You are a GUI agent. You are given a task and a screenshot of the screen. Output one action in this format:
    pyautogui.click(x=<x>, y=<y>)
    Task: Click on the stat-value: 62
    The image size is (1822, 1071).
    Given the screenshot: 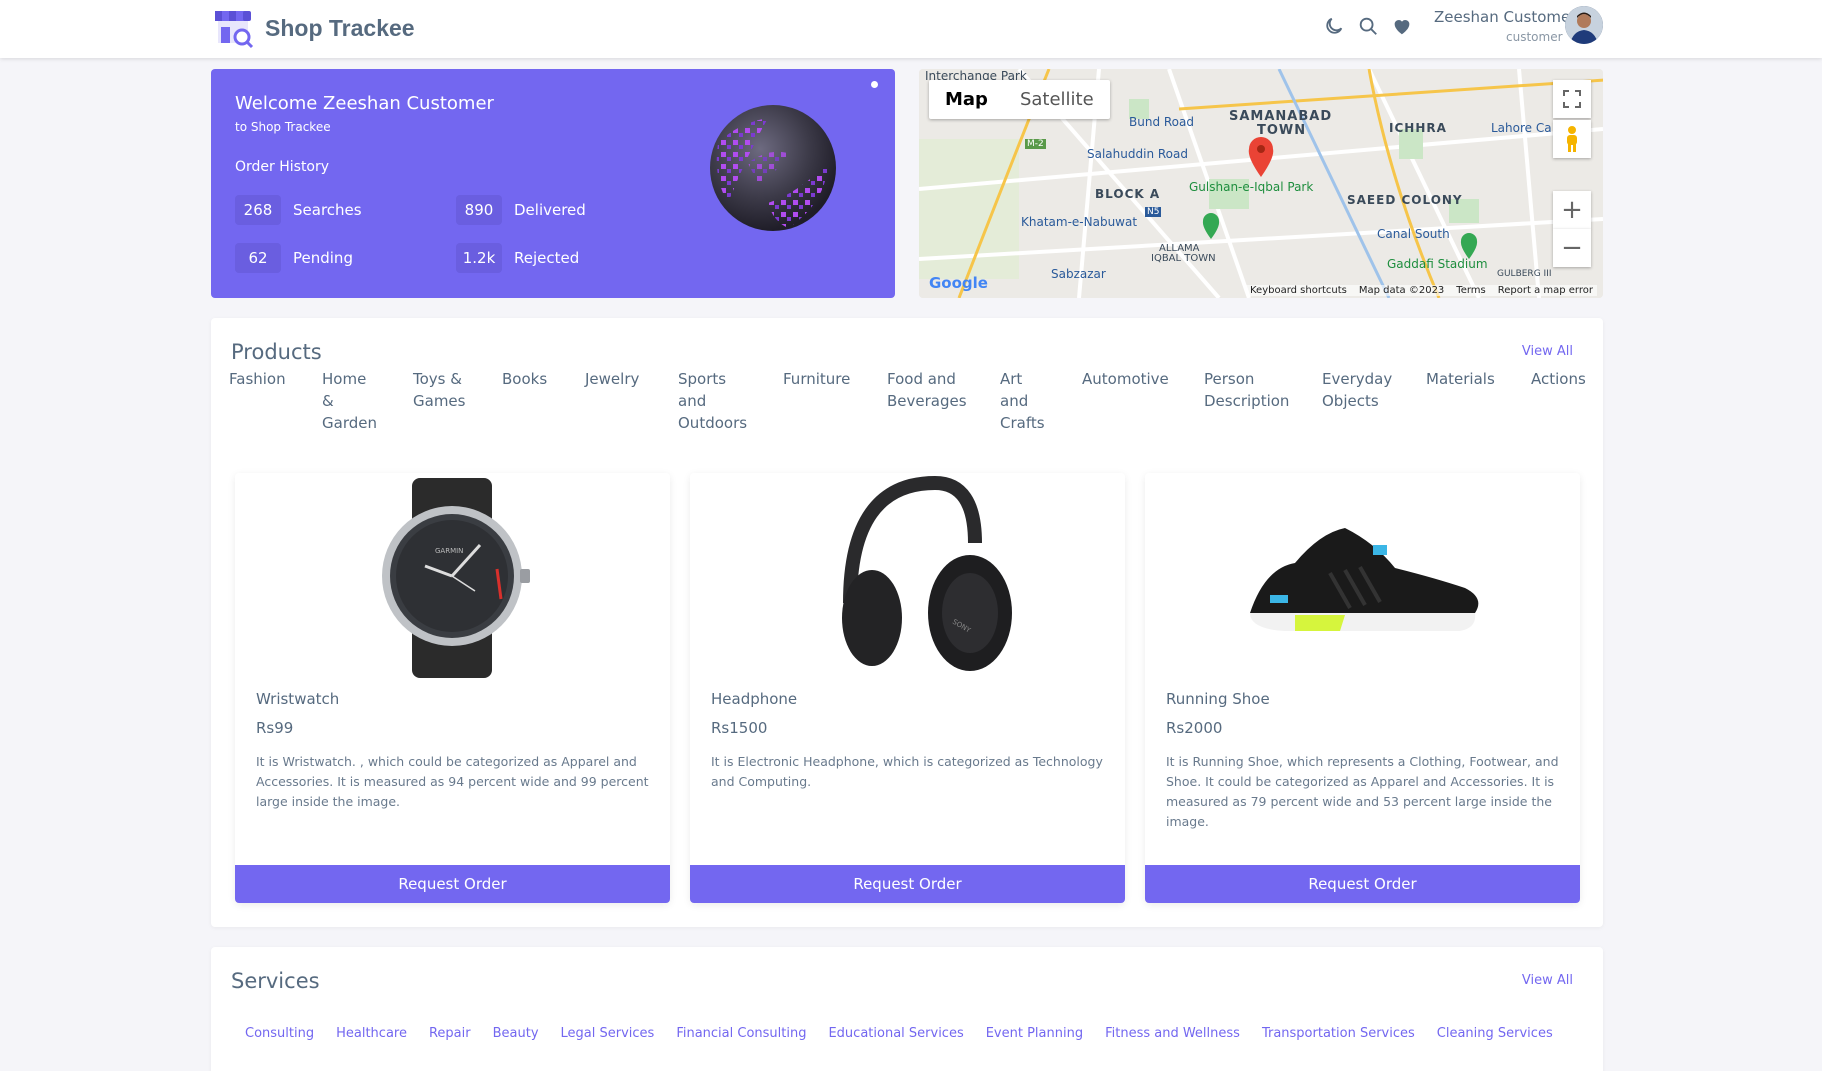 What is the action you would take?
    pyautogui.click(x=258, y=258)
    